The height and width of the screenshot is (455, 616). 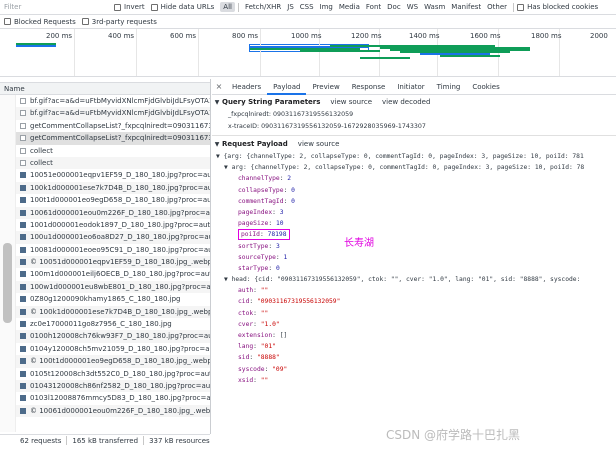 I want to click on blocked-requests-checkbox: Blocked Requests, so click(x=40, y=22).